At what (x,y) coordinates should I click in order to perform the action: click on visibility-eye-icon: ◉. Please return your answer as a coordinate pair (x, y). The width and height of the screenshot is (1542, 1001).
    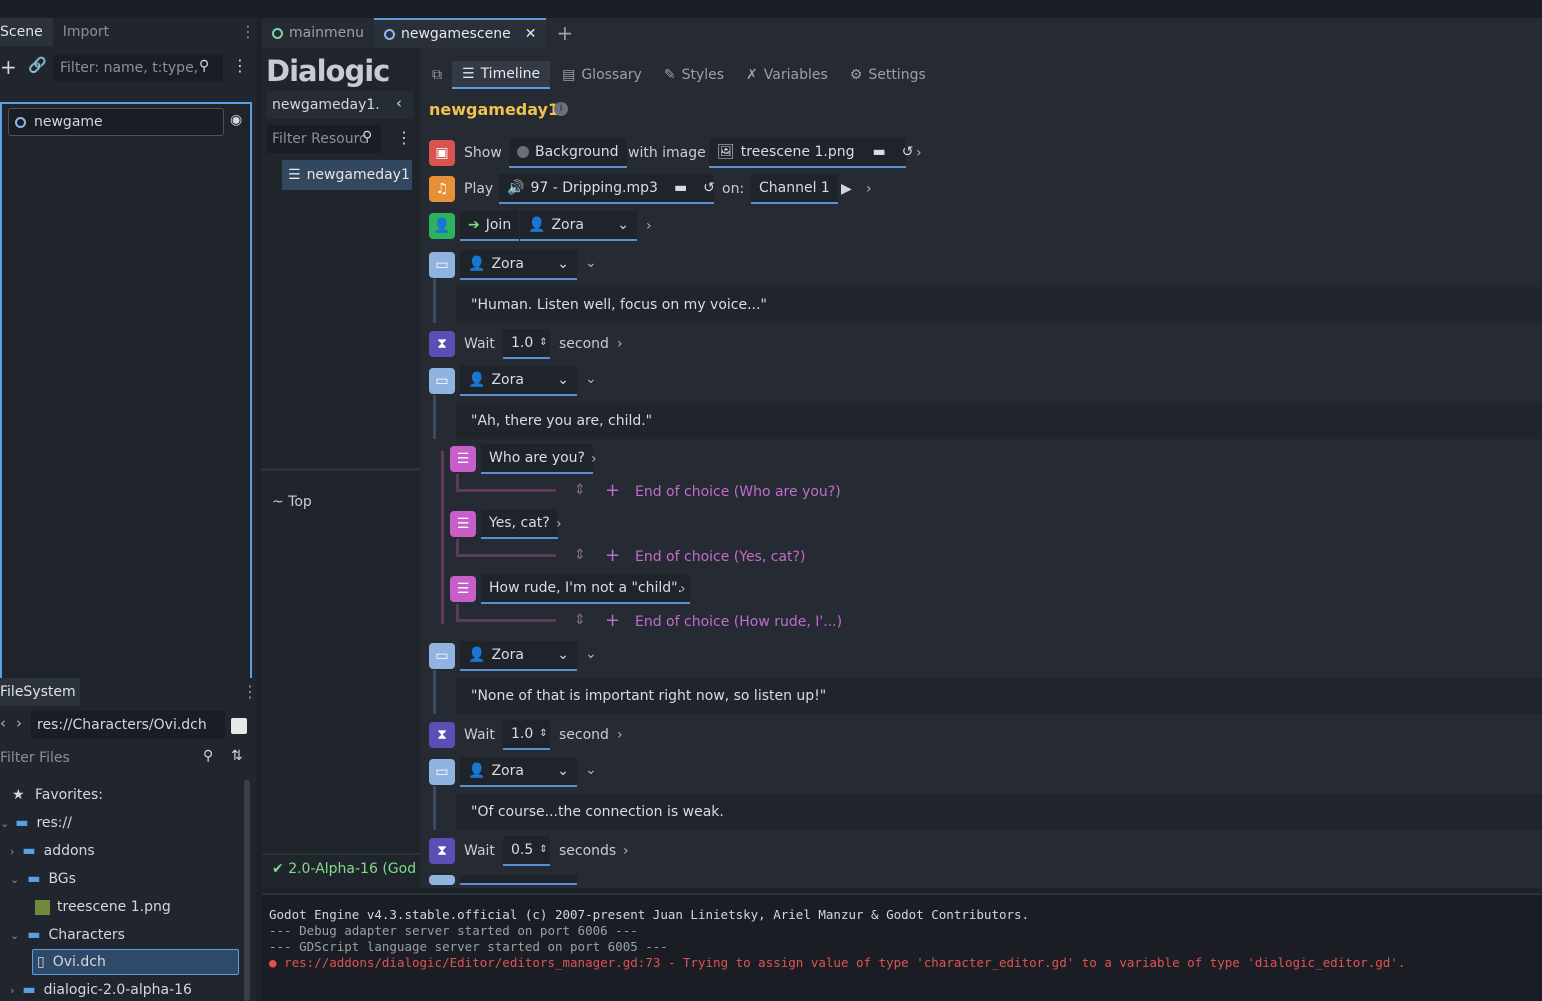
    Looking at the image, I should click on (236, 120).